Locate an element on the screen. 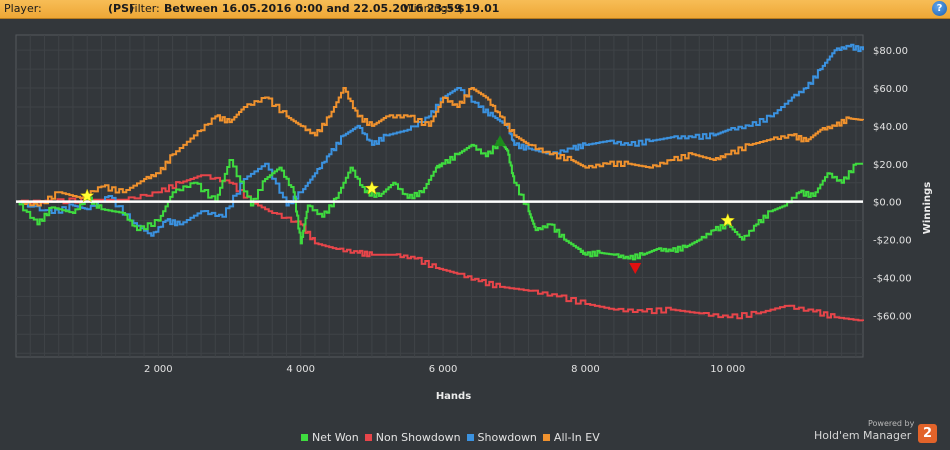 The width and height of the screenshot is (950, 450). legend-item: Non Showdown is located at coordinates (412, 437).